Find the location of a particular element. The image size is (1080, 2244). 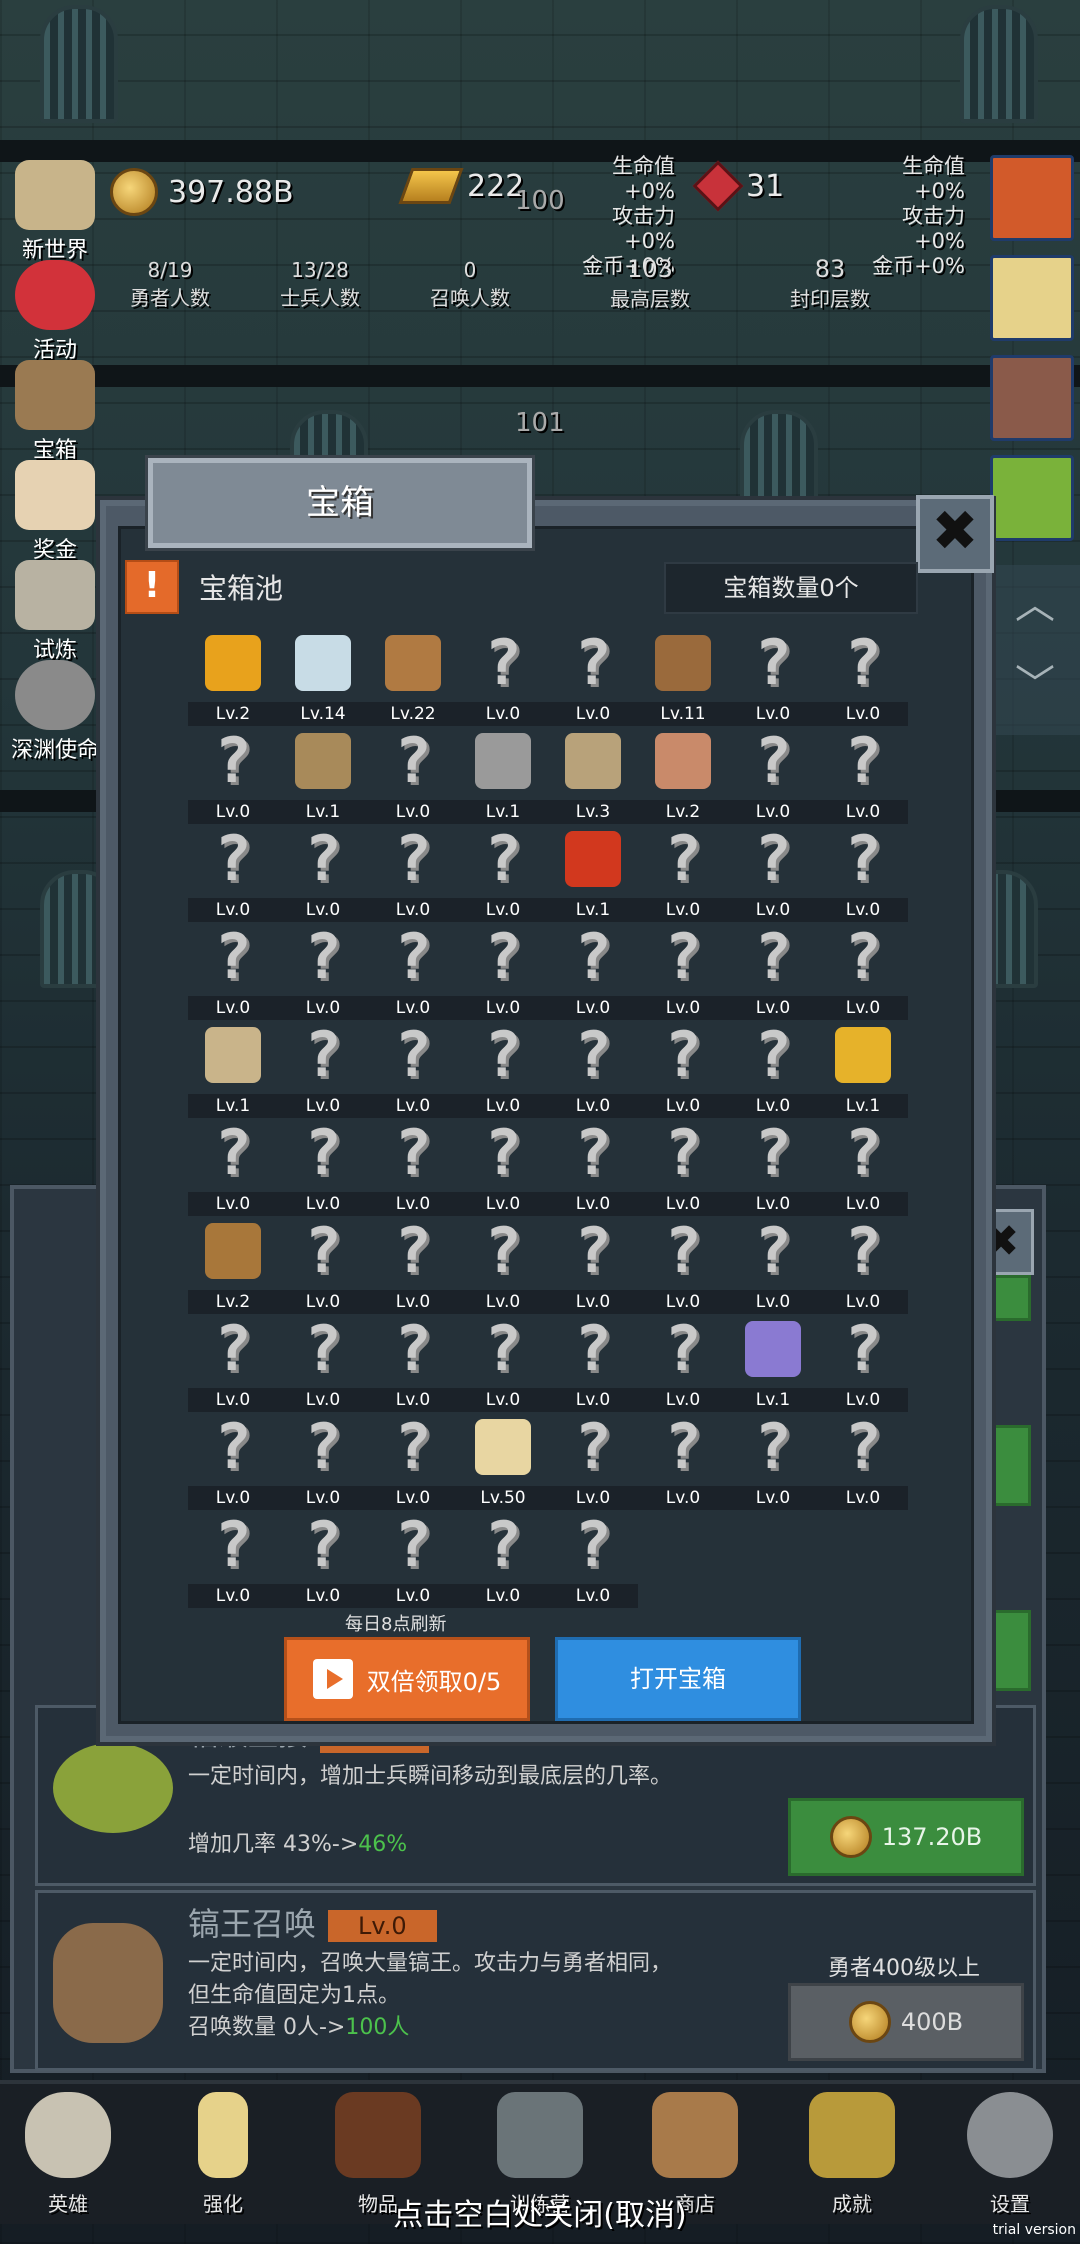

arrow-down-icon: ﹀ is located at coordinates (1035, 685).